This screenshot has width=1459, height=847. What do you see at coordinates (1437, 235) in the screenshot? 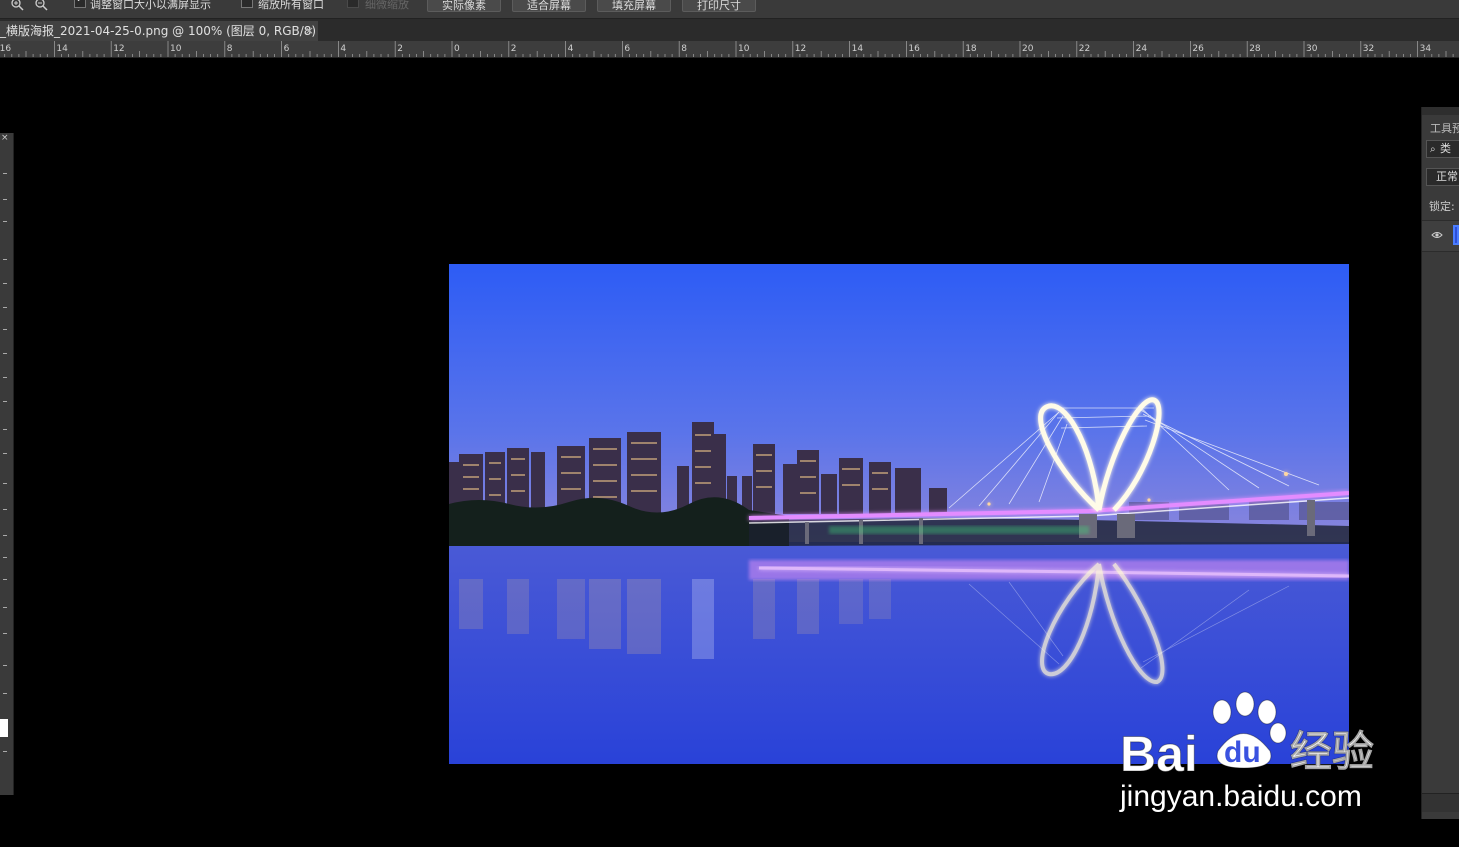
I see `eye-icon` at bounding box center [1437, 235].